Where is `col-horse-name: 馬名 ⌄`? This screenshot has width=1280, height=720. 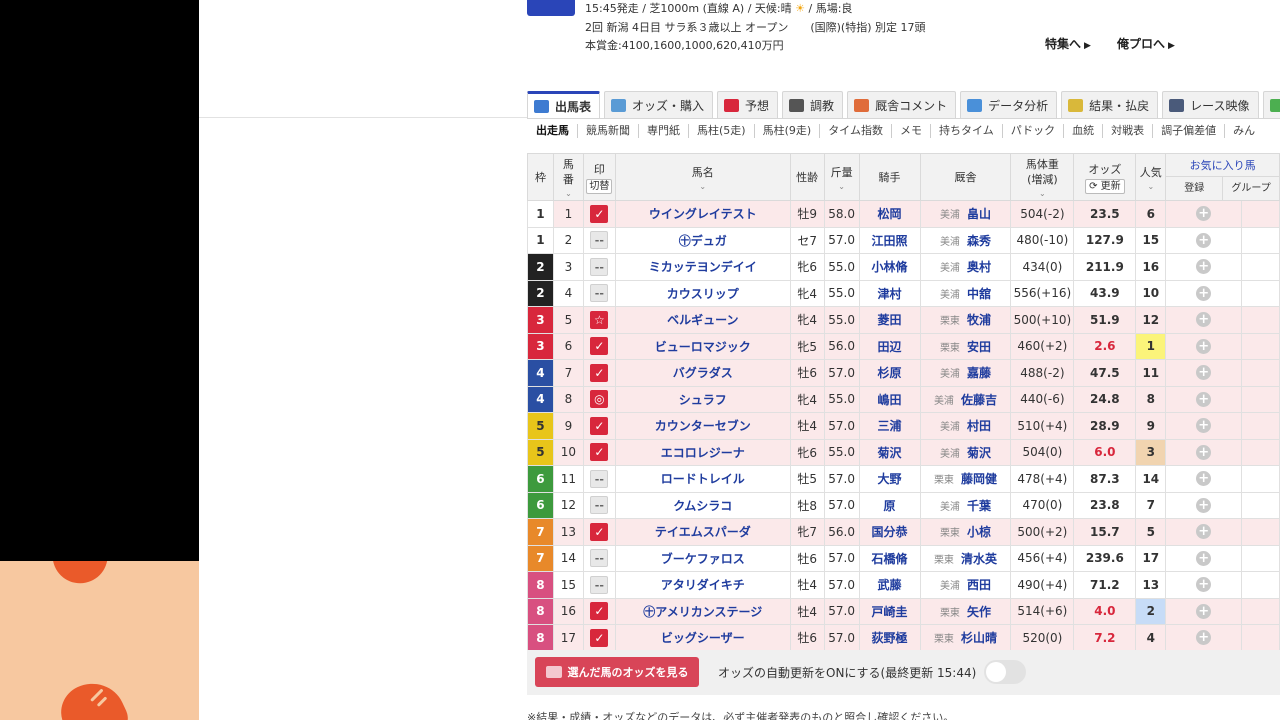
col-horse-name: 馬名 ⌄ is located at coordinates (702, 177).